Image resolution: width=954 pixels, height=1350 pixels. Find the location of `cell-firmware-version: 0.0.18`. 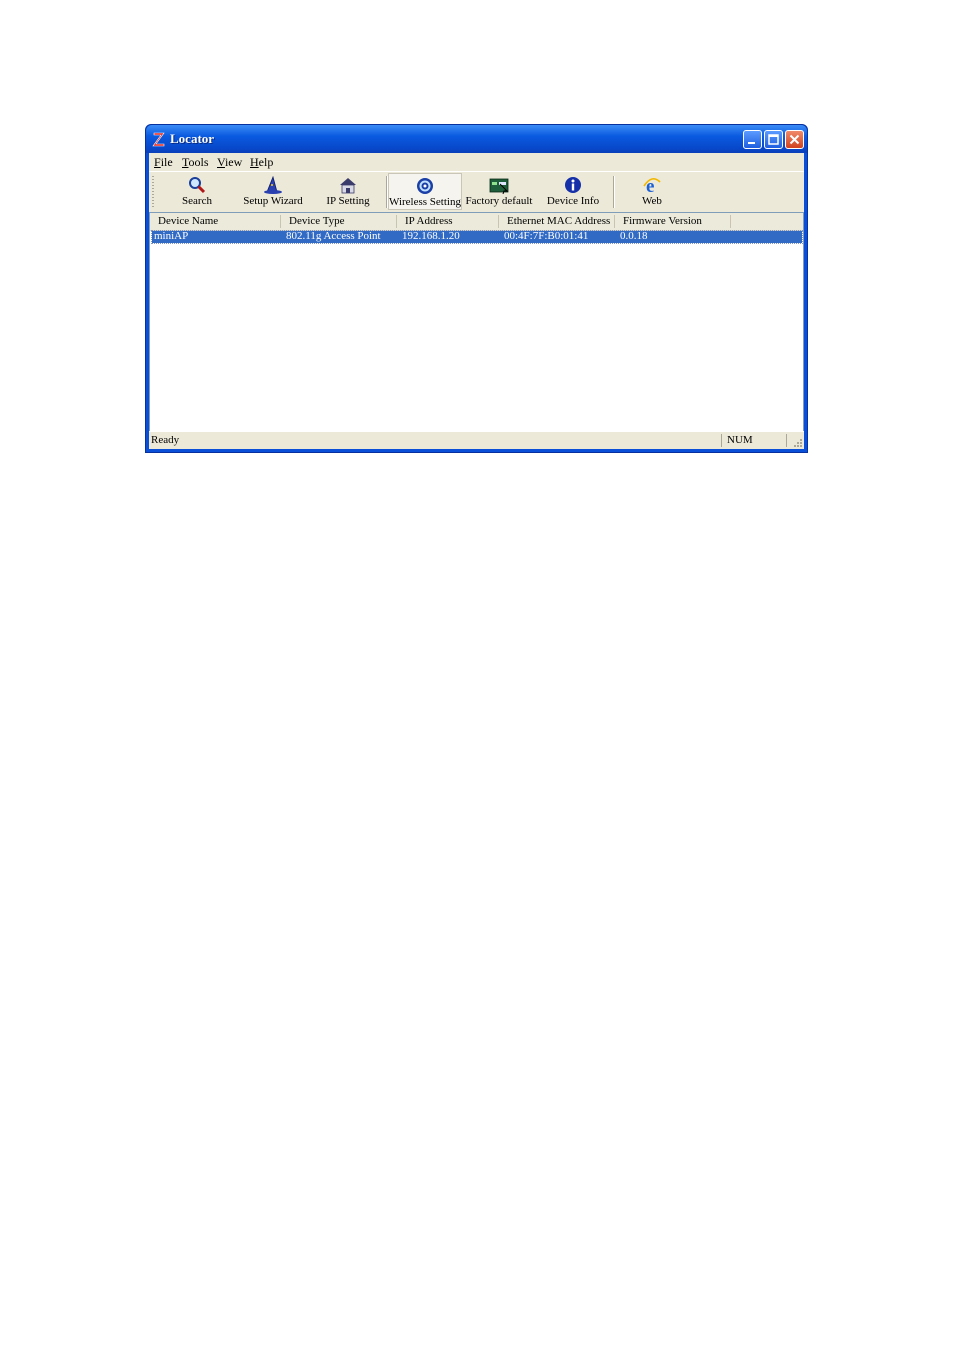

cell-firmware-version: 0.0.18 is located at coordinates (634, 236).